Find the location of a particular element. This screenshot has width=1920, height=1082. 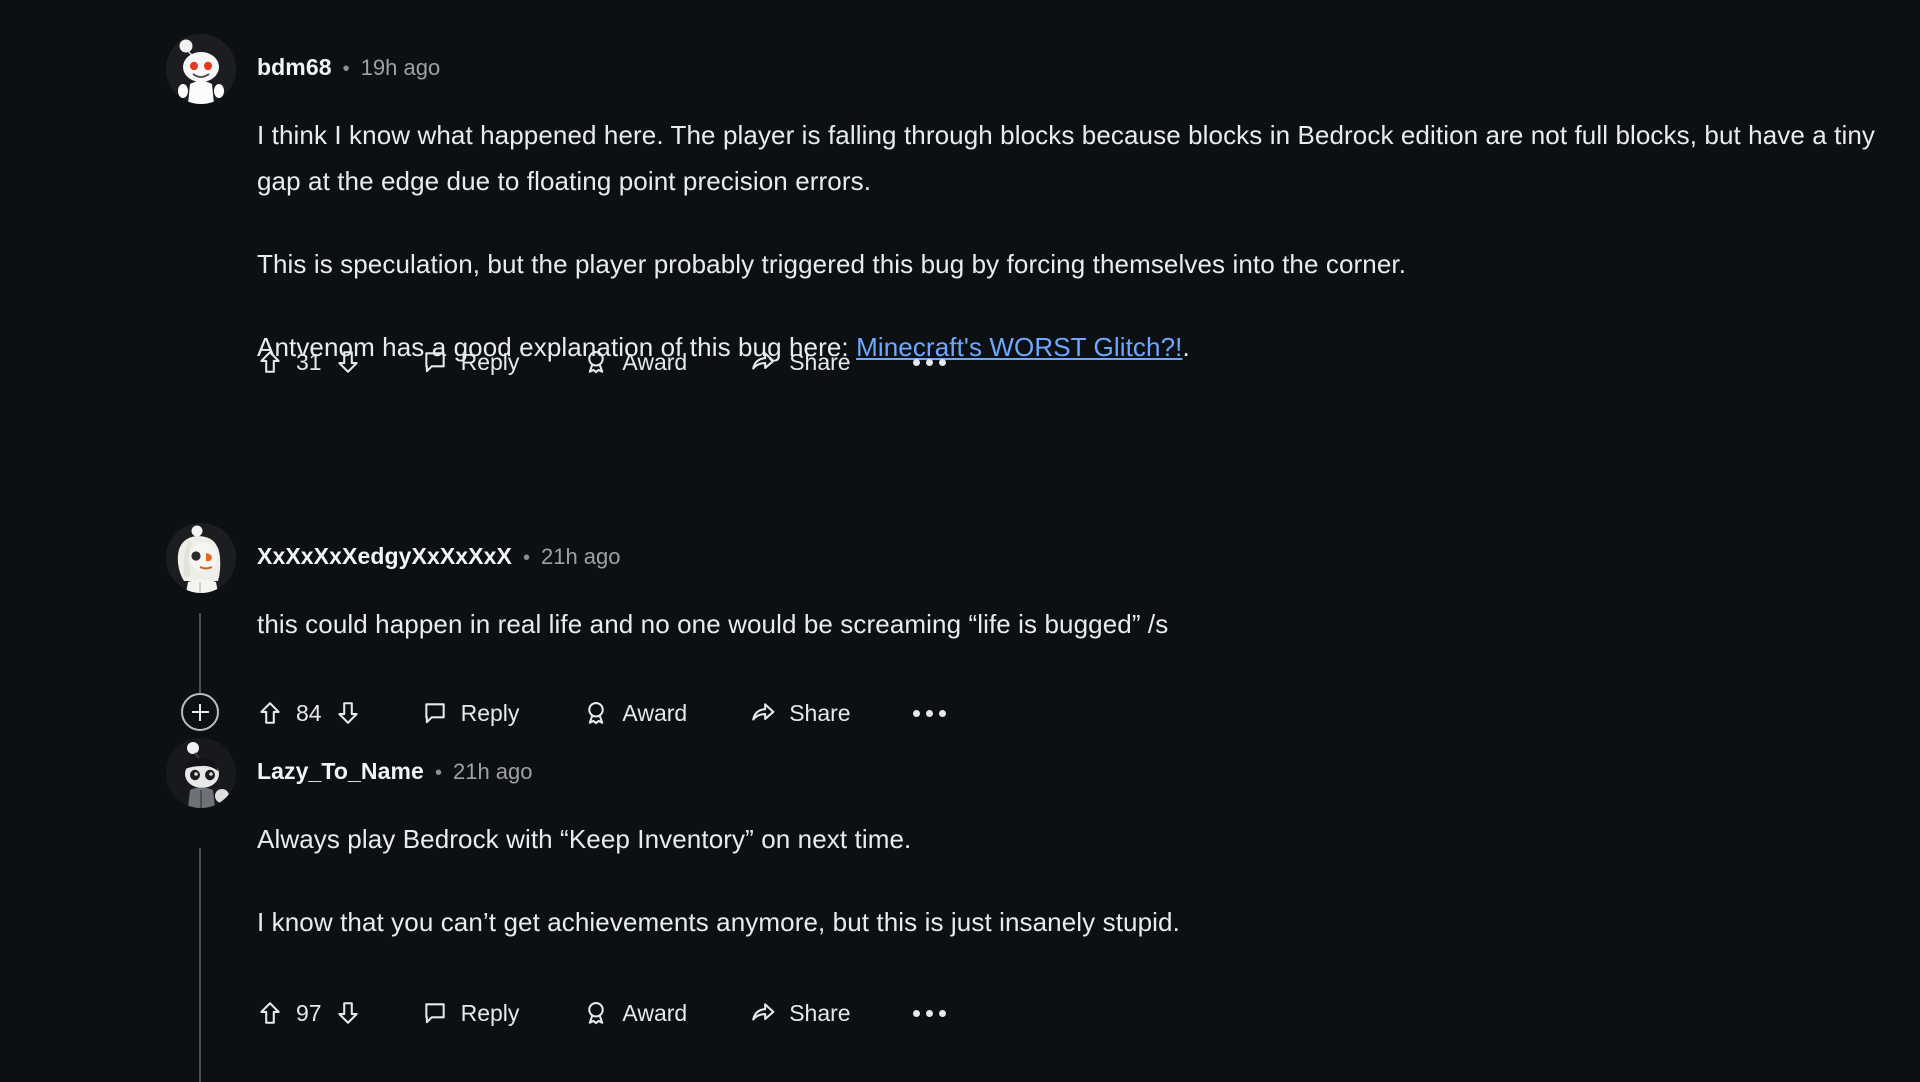

vote-count: 31 is located at coordinates (309, 361).